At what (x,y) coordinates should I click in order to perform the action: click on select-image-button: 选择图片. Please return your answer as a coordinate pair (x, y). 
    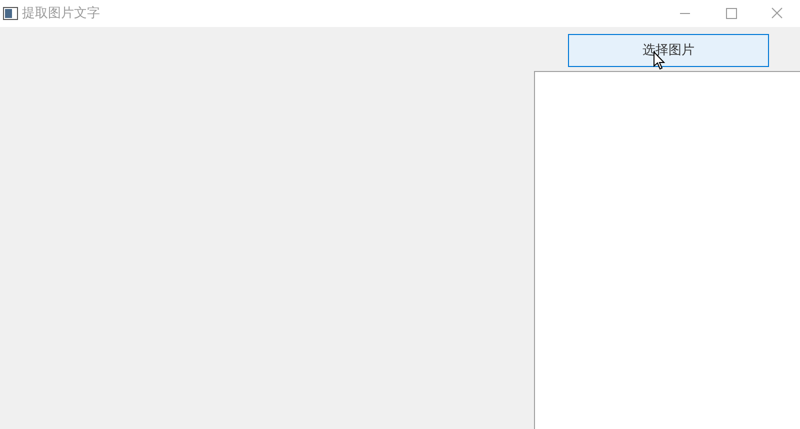
    Looking at the image, I should click on (668, 50).